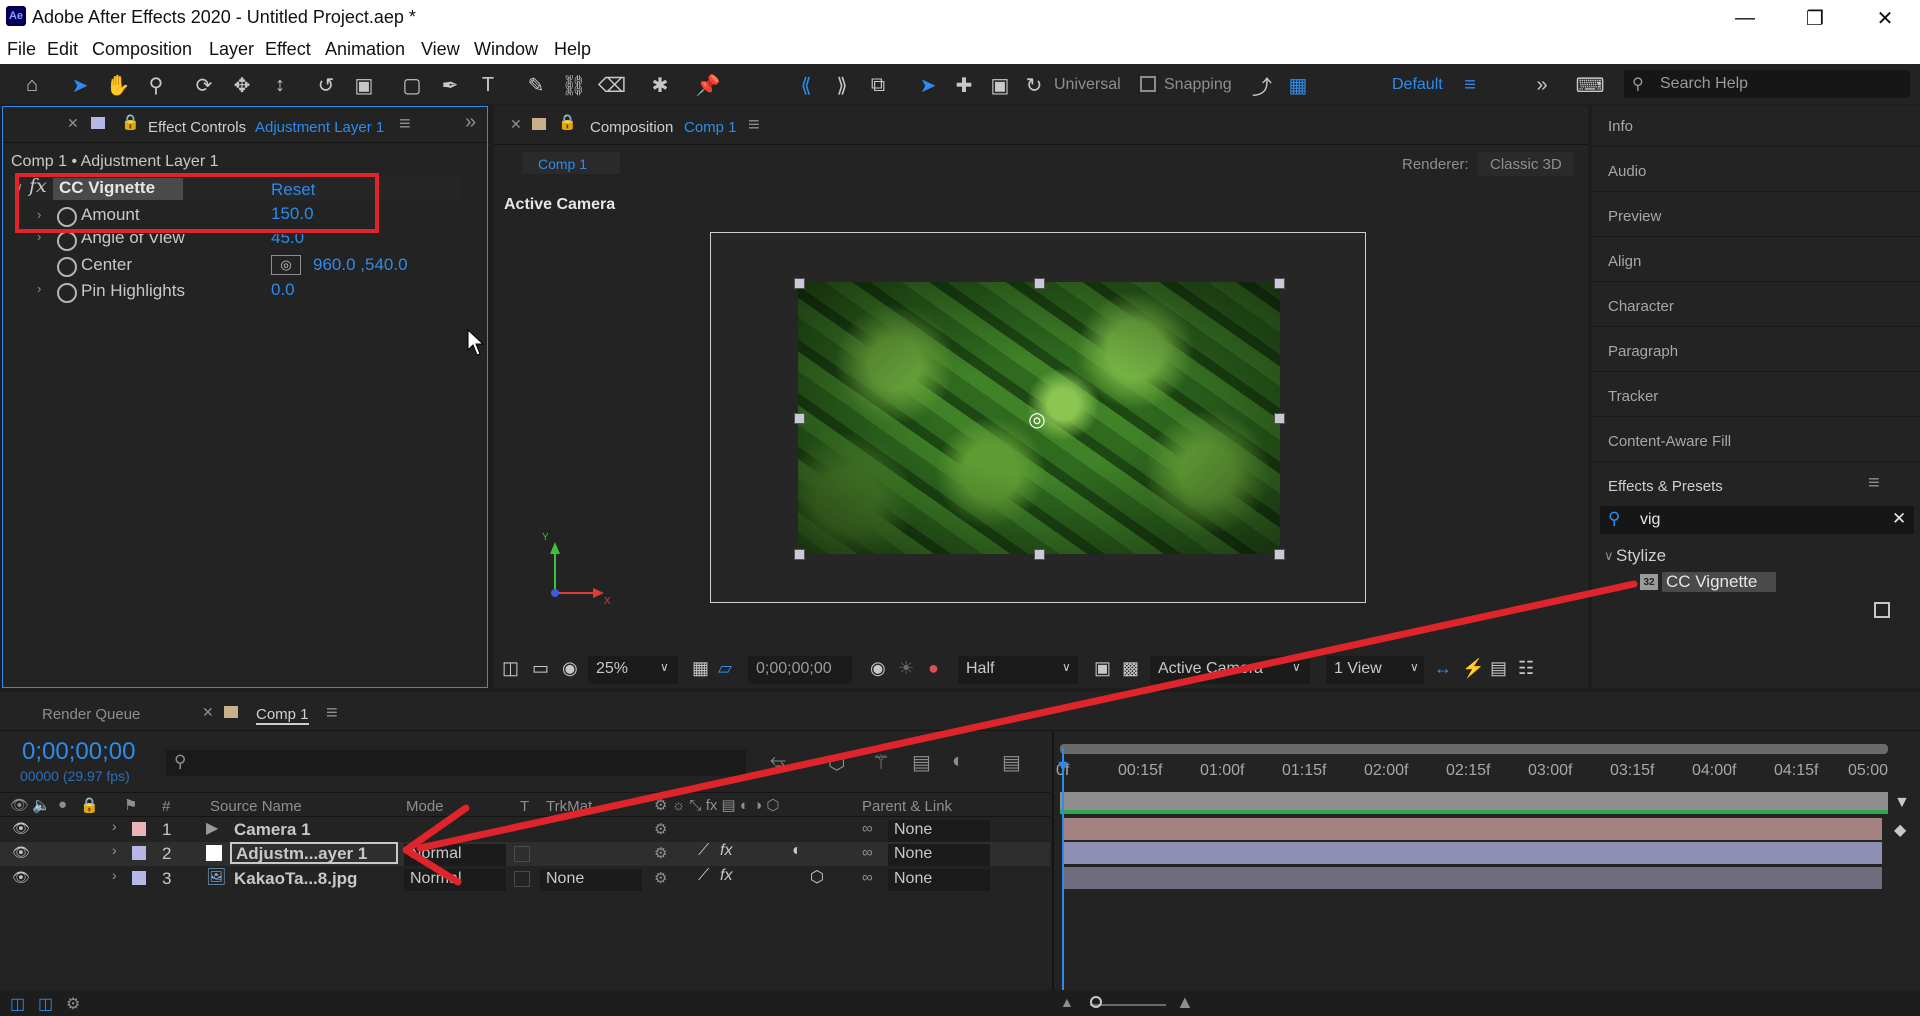 This screenshot has width=1920, height=1016. Describe the element at coordinates (591, 880) in the screenshot. I see `track-matte-dropdown: None` at that location.